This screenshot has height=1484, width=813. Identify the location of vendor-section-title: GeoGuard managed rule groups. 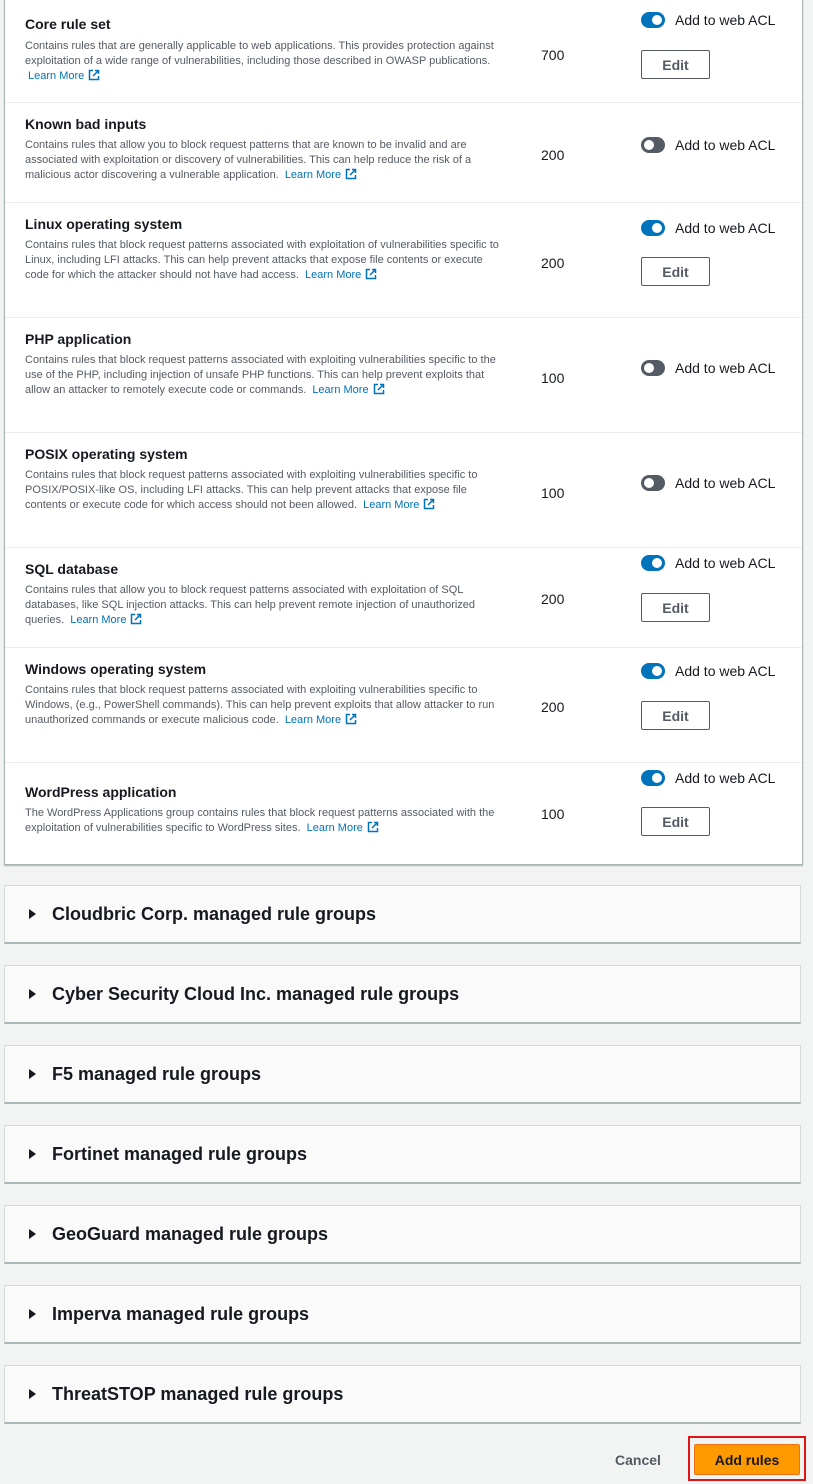
(190, 1234).